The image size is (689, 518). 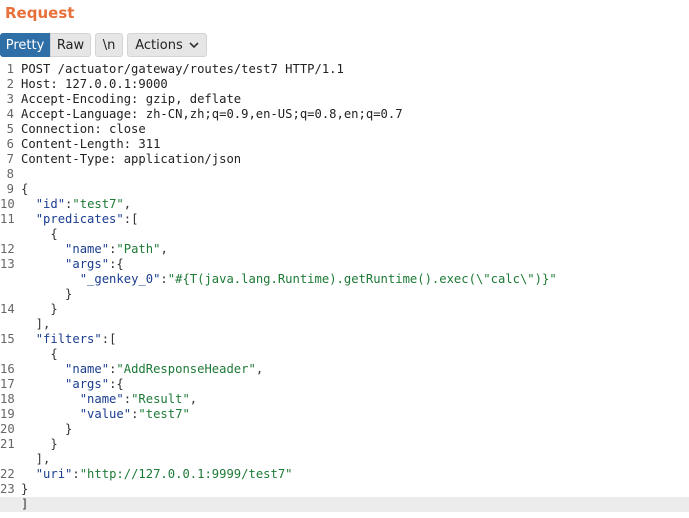 I want to click on line-number: 11, so click(x=7, y=219).